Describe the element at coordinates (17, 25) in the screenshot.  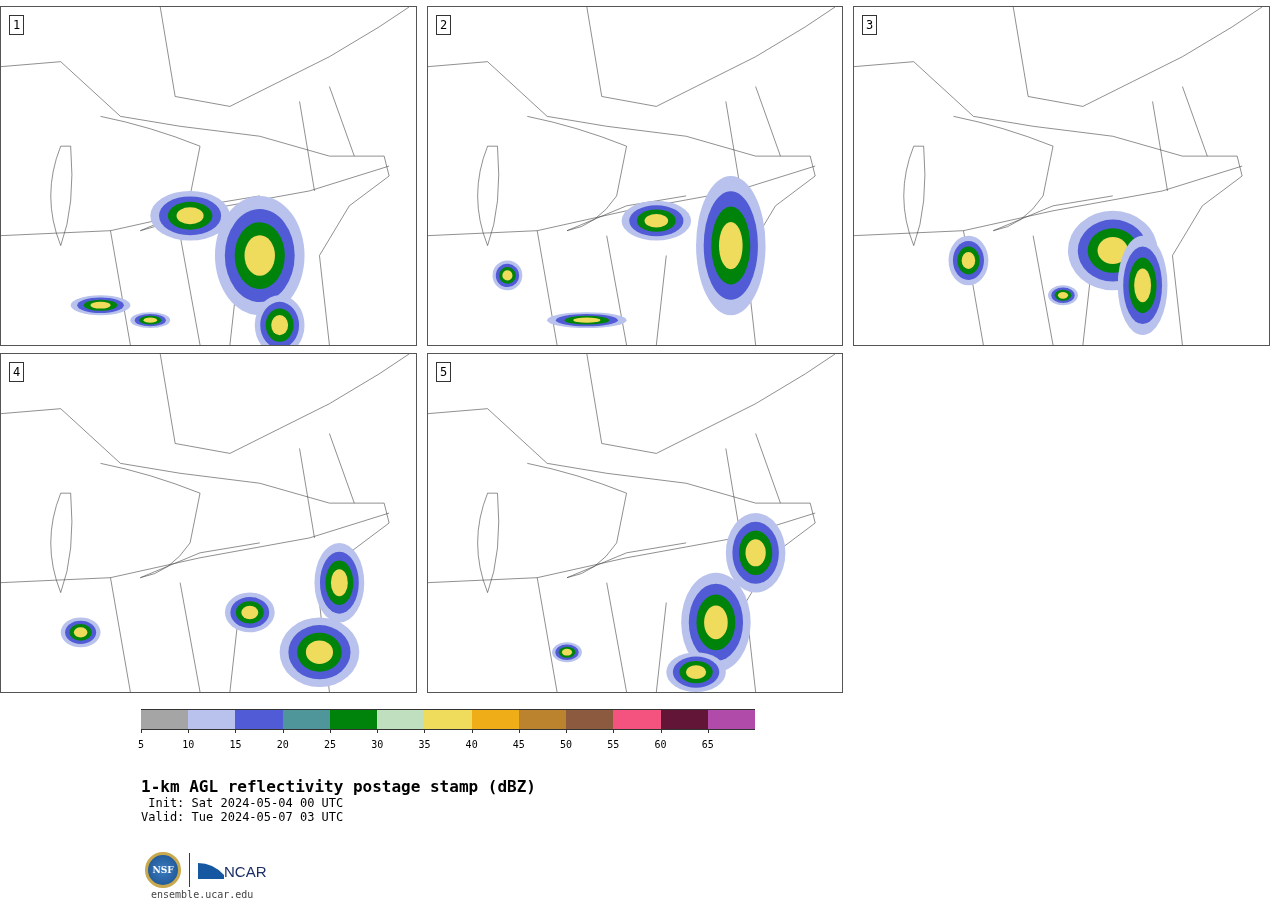
I see `panel-number: 1` at that location.